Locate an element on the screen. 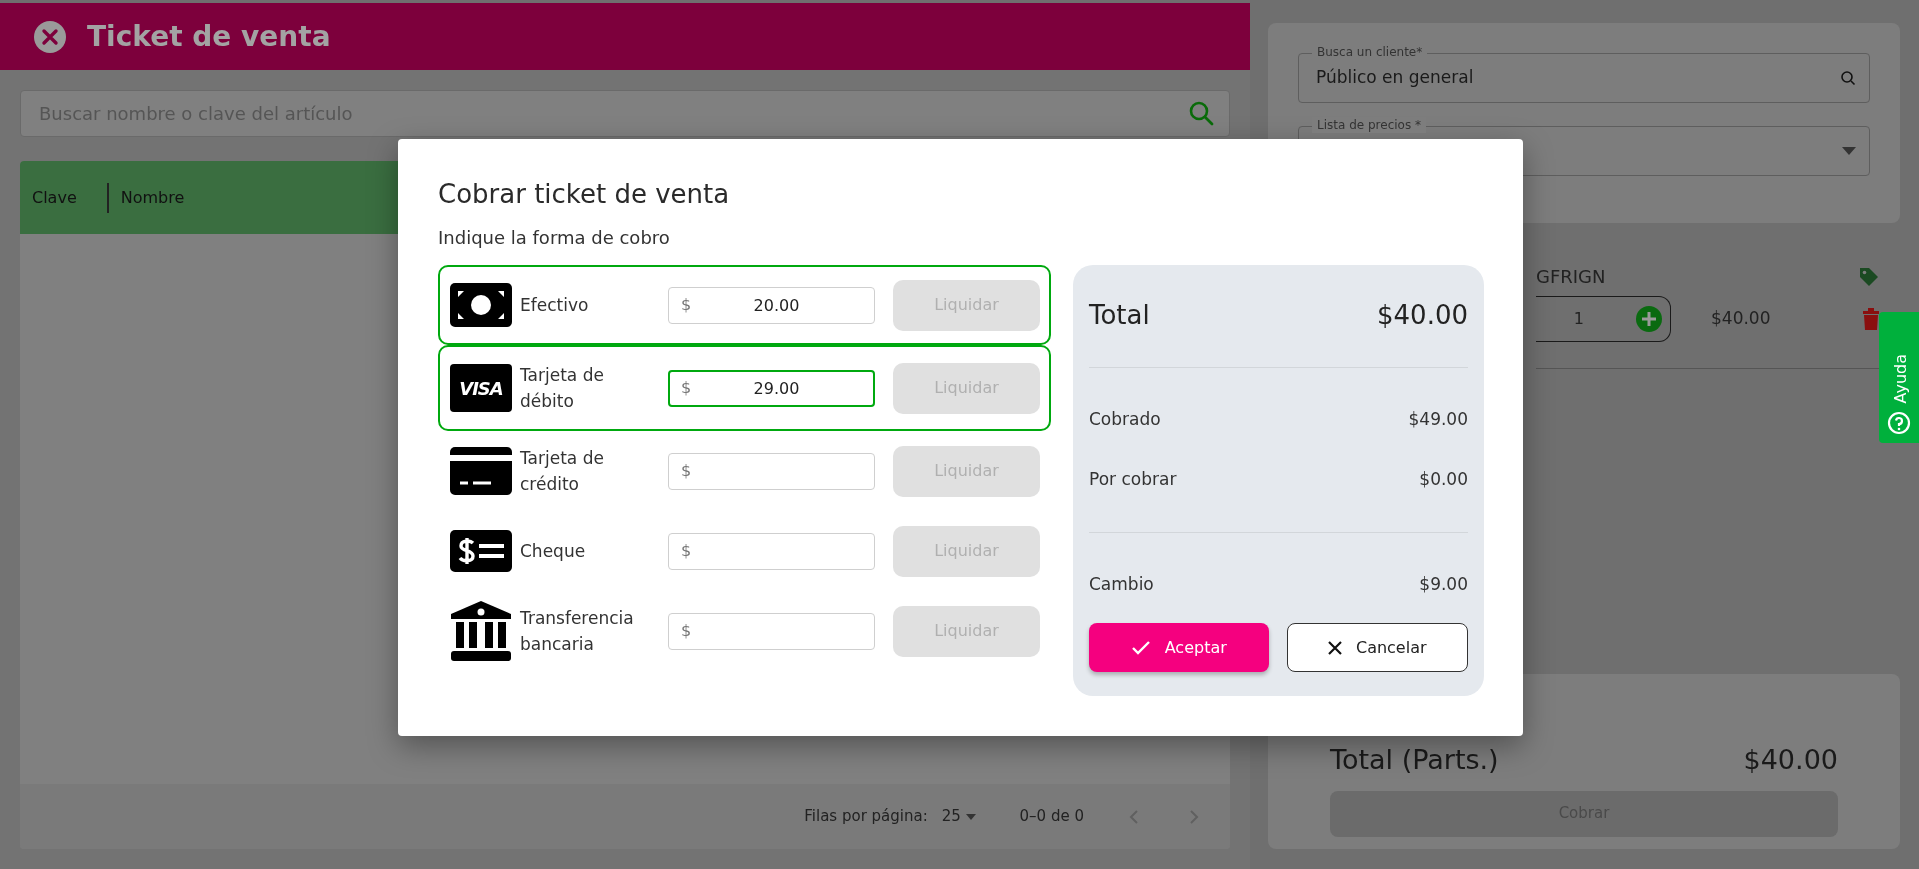  check-icon is located at coordinates (1140, 647).